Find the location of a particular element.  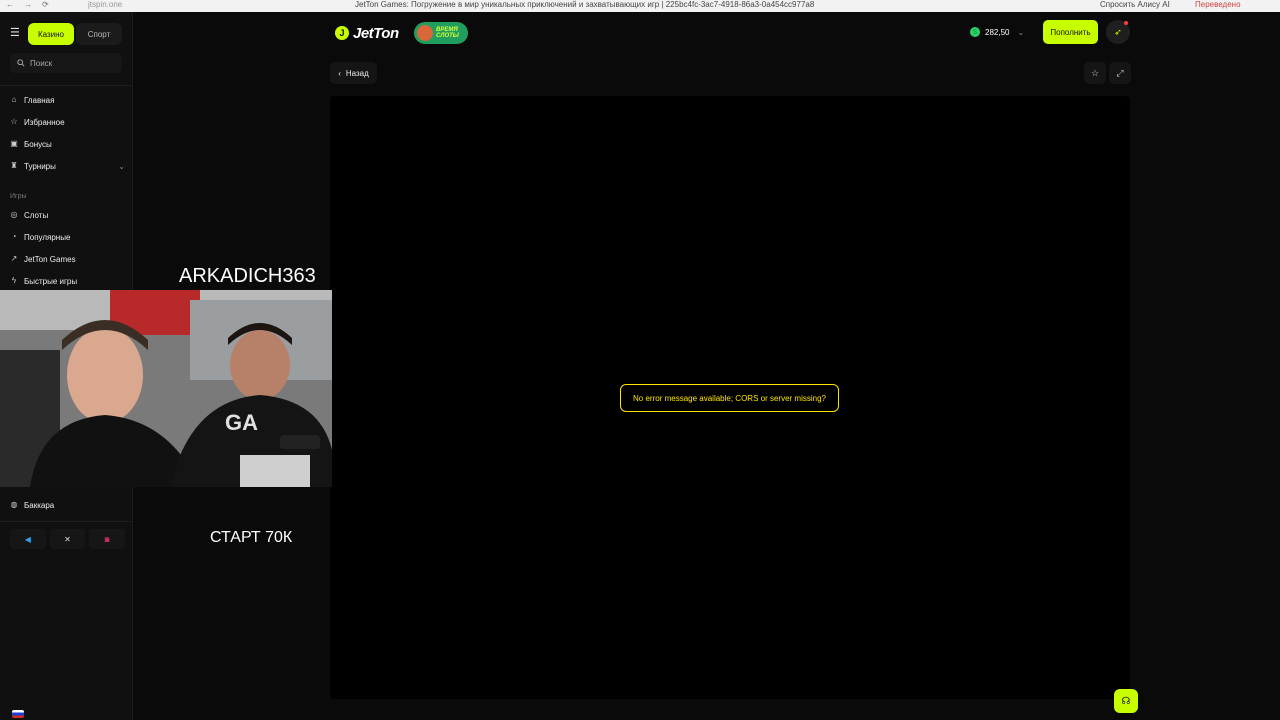

sidebar-item-popular: ◔ Популярные is located at coordinates (67, 237).